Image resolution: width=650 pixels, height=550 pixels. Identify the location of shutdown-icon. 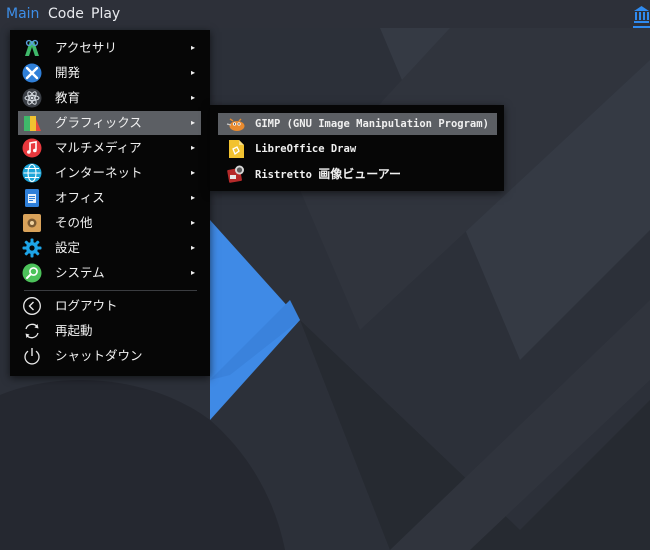
(32, 356).